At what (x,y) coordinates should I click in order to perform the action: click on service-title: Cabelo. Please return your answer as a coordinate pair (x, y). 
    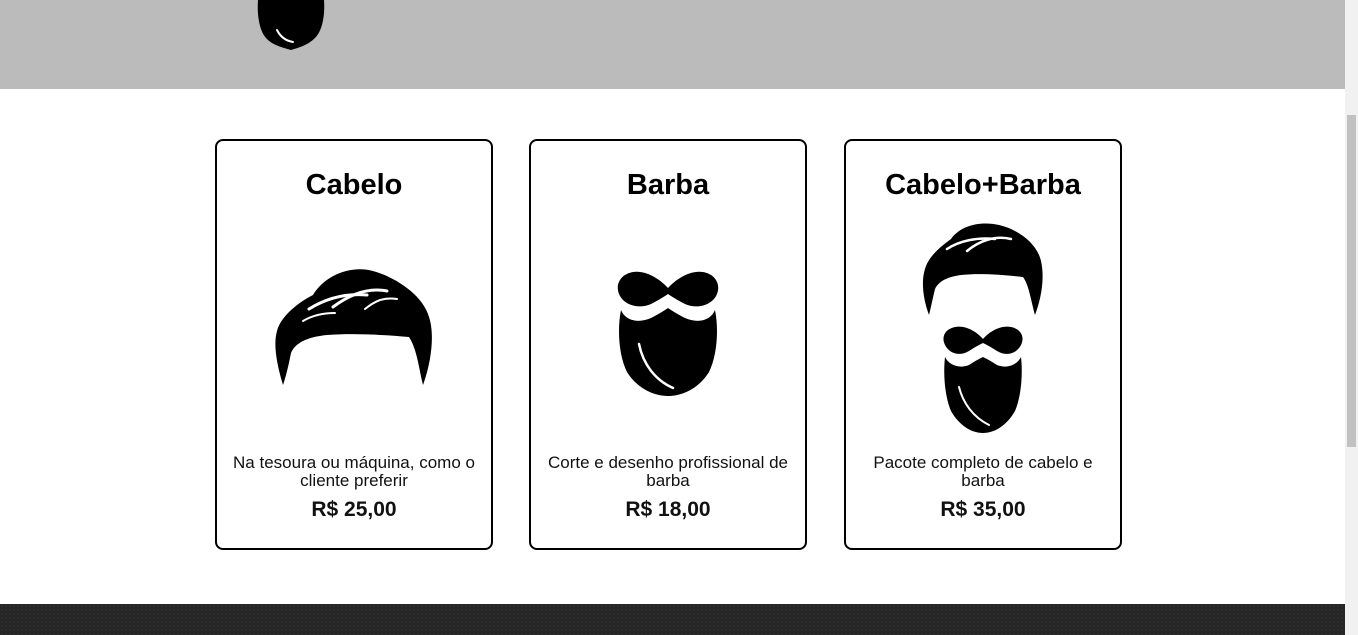
    Looking at the image, I should click on (354, 185).